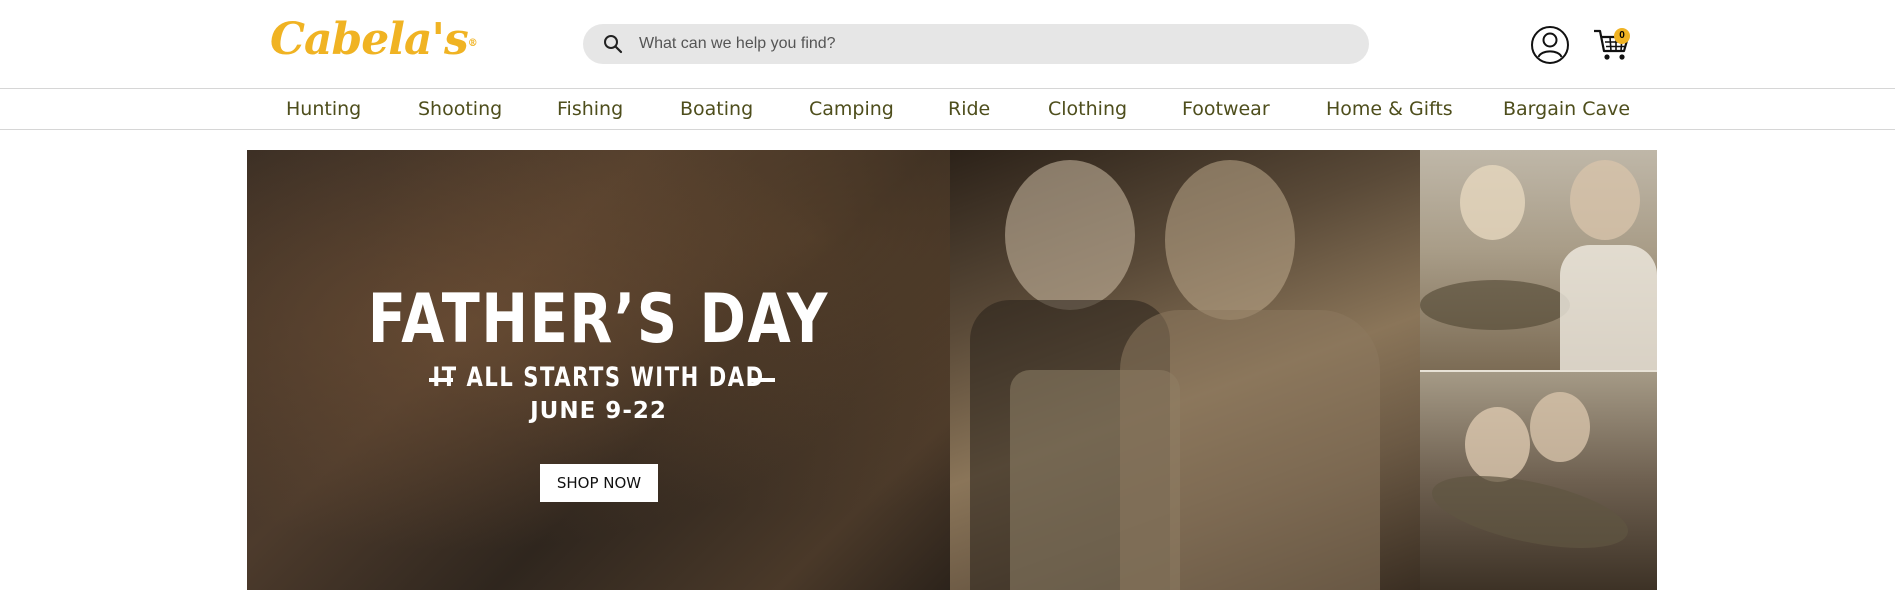 The width and height of the screenshot is (1895, 600). I want to click on right-dash, so click(763, 380).